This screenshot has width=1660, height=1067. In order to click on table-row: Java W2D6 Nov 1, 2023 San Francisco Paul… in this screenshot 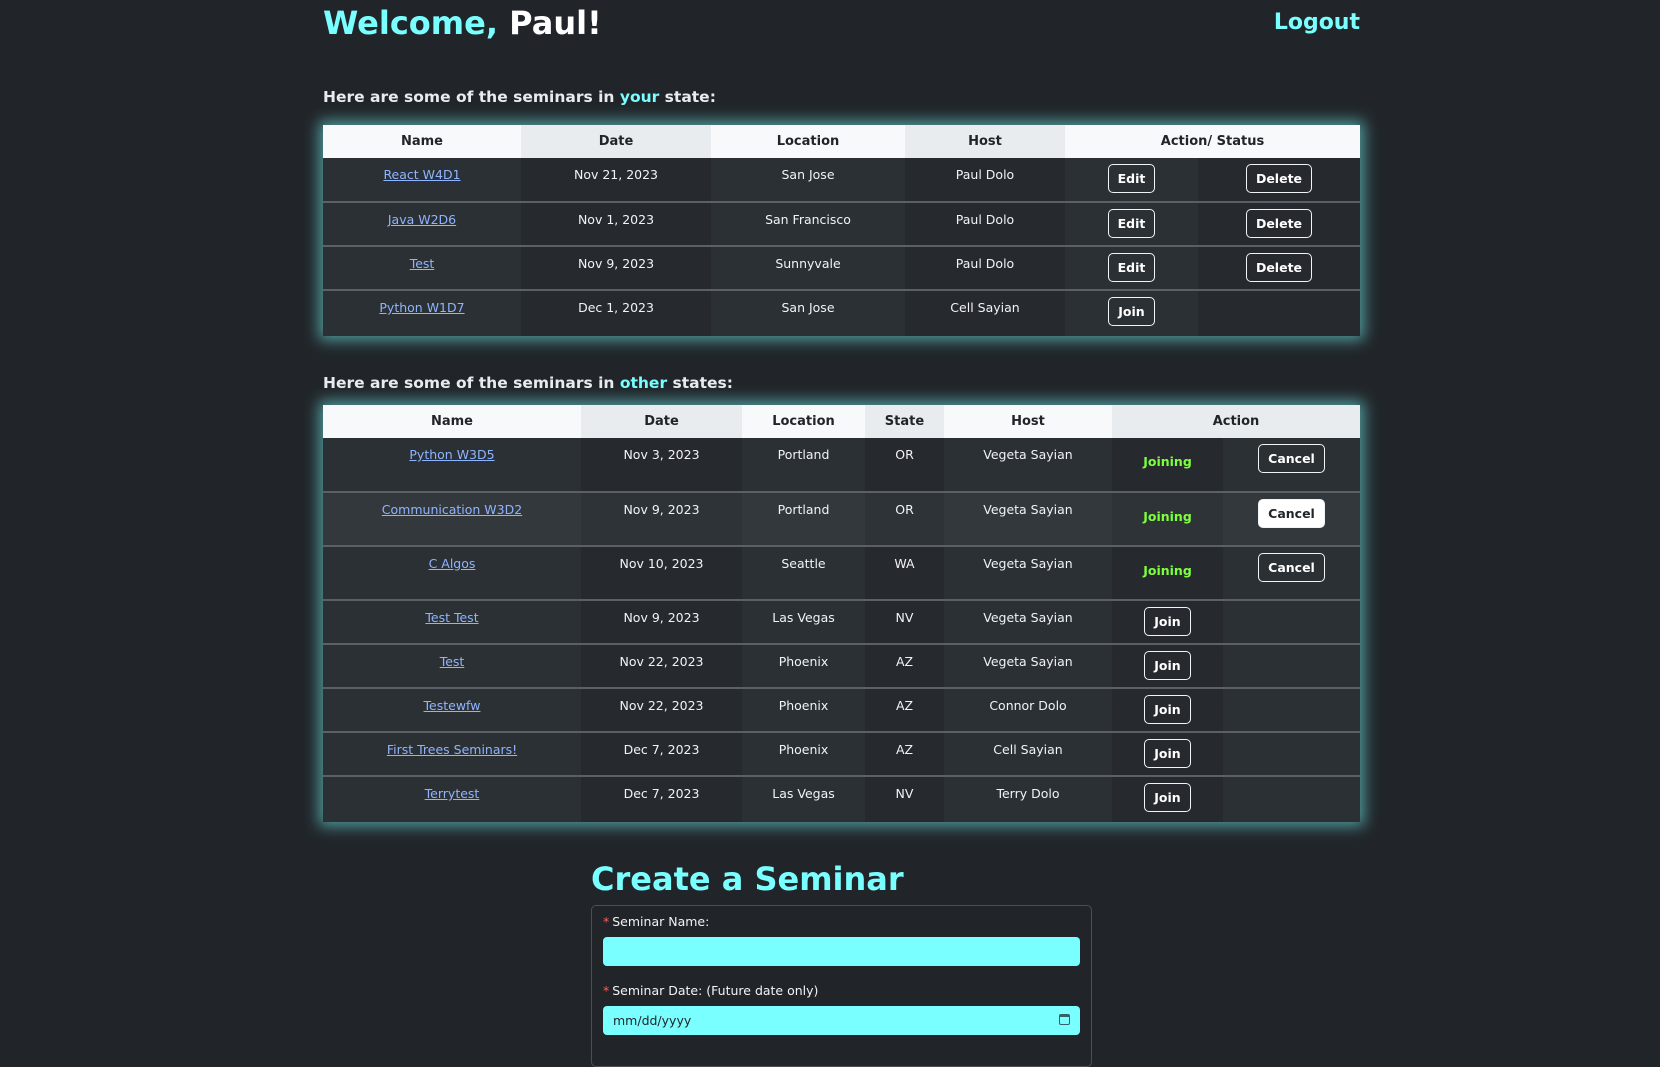, I will do `click(841, 223)`.